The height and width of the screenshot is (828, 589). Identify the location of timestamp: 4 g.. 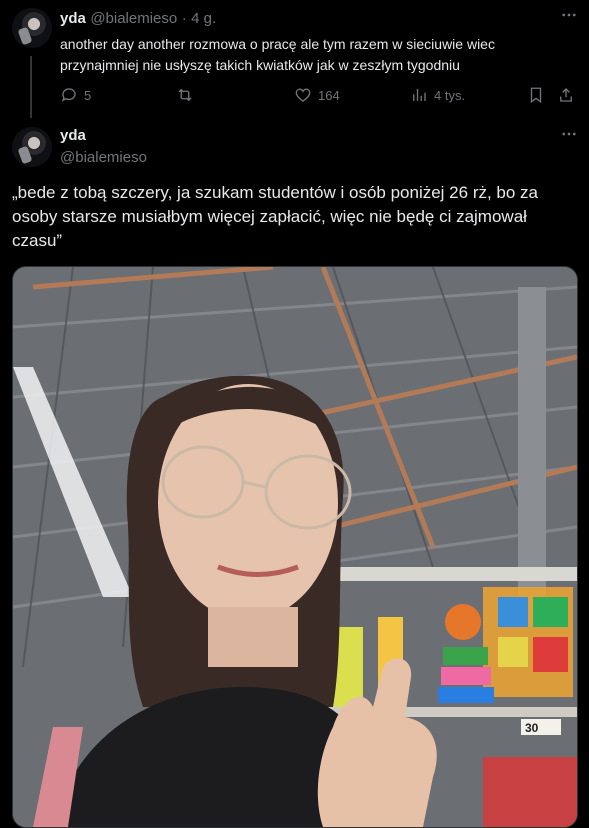
(203, 18).